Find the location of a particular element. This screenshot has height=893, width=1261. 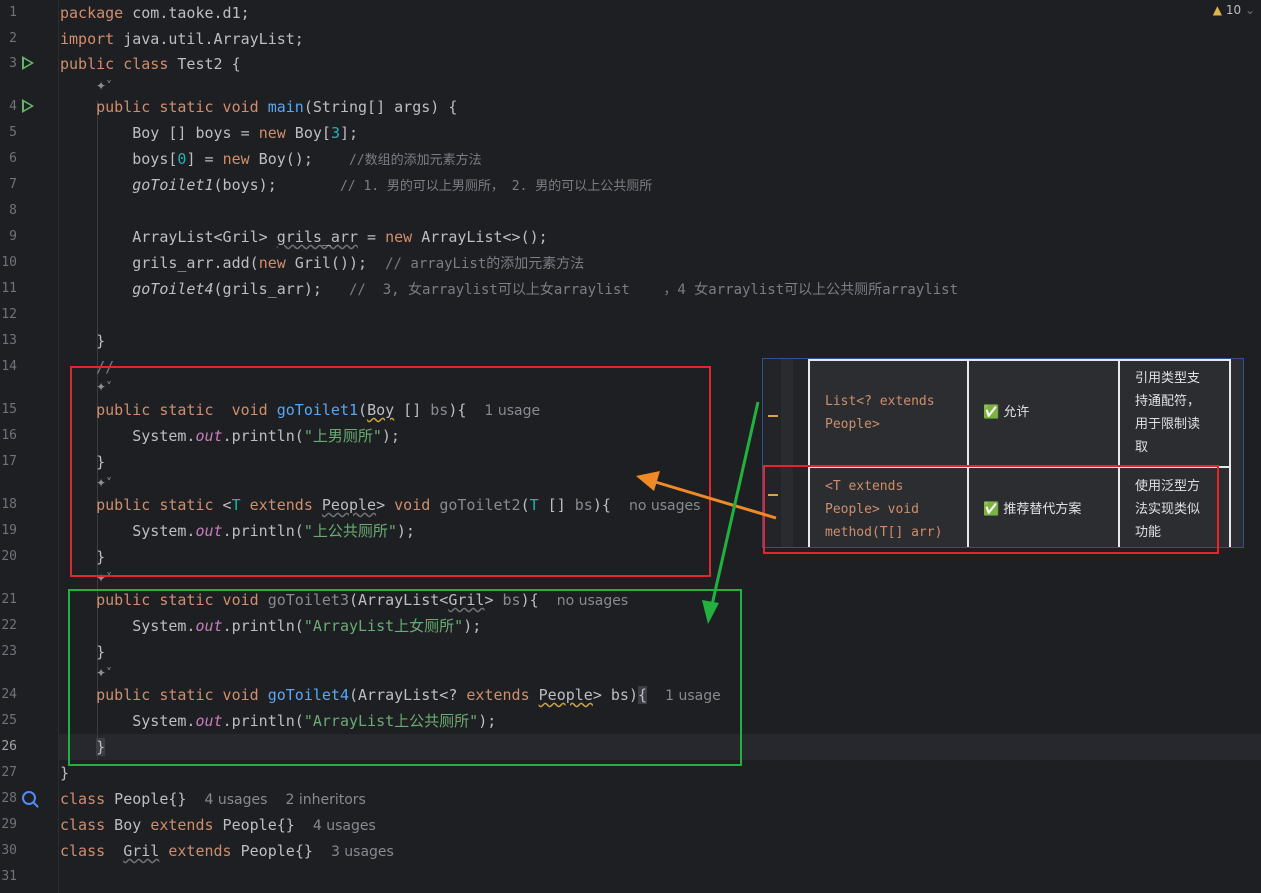

green-arrow-line is located at coordinates (735, 503).